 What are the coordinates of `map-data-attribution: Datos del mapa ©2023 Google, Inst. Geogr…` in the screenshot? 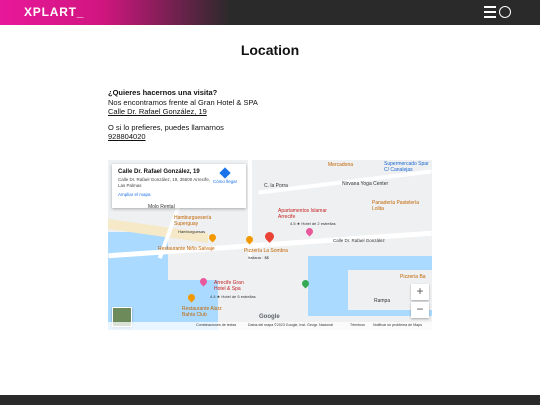 It's located at (290, 325).